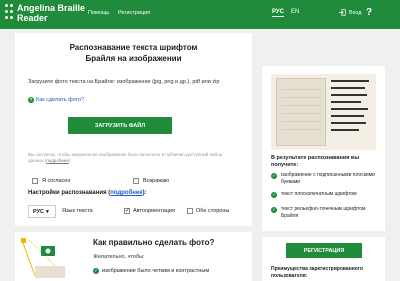 The height and width of the screenshot is (281, 400). I want to click on result-preview-image, so click(323, 112).